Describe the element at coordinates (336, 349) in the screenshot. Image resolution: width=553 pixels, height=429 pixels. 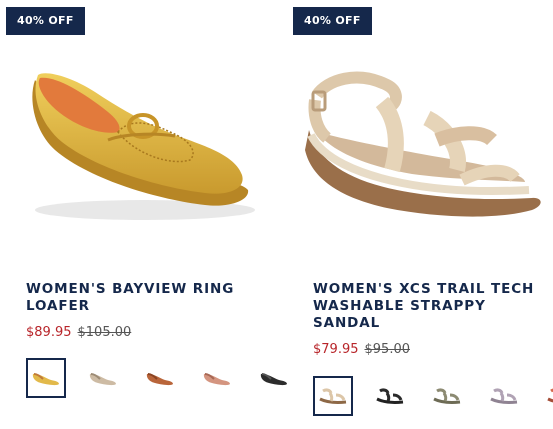
I see `sale-price: $79.95` at that location.